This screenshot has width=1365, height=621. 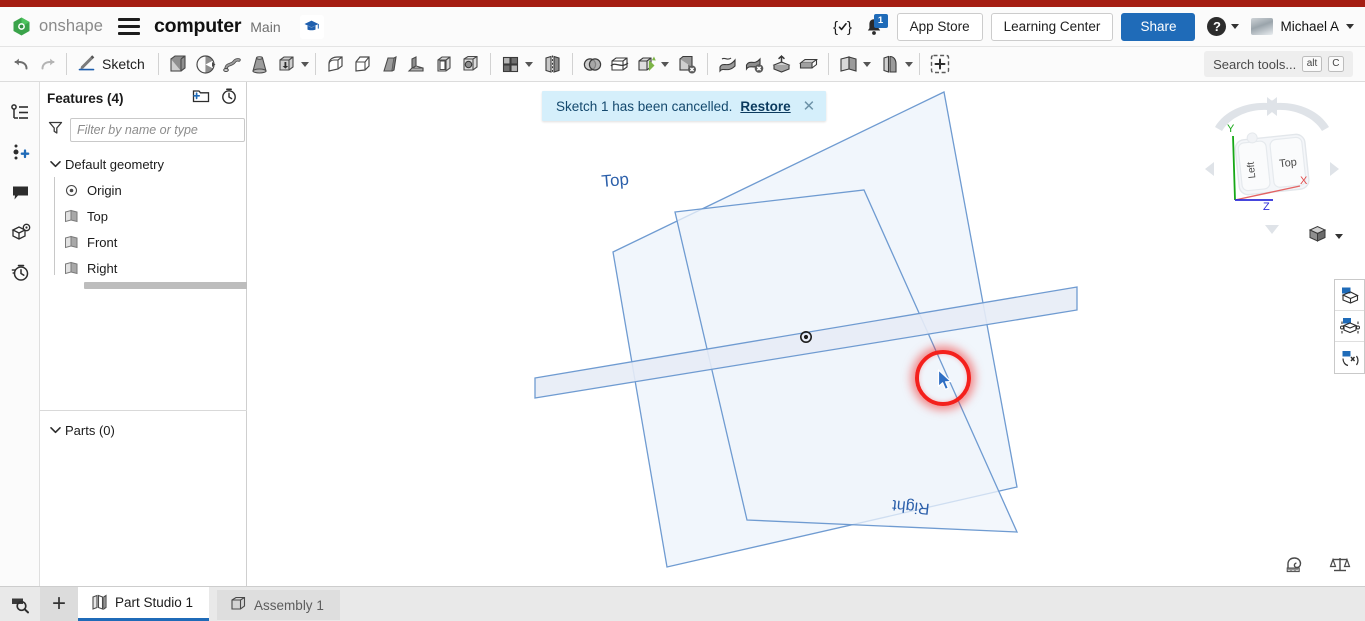 I want to click on onshape-logo: onshape, so click(x=57, y=26).